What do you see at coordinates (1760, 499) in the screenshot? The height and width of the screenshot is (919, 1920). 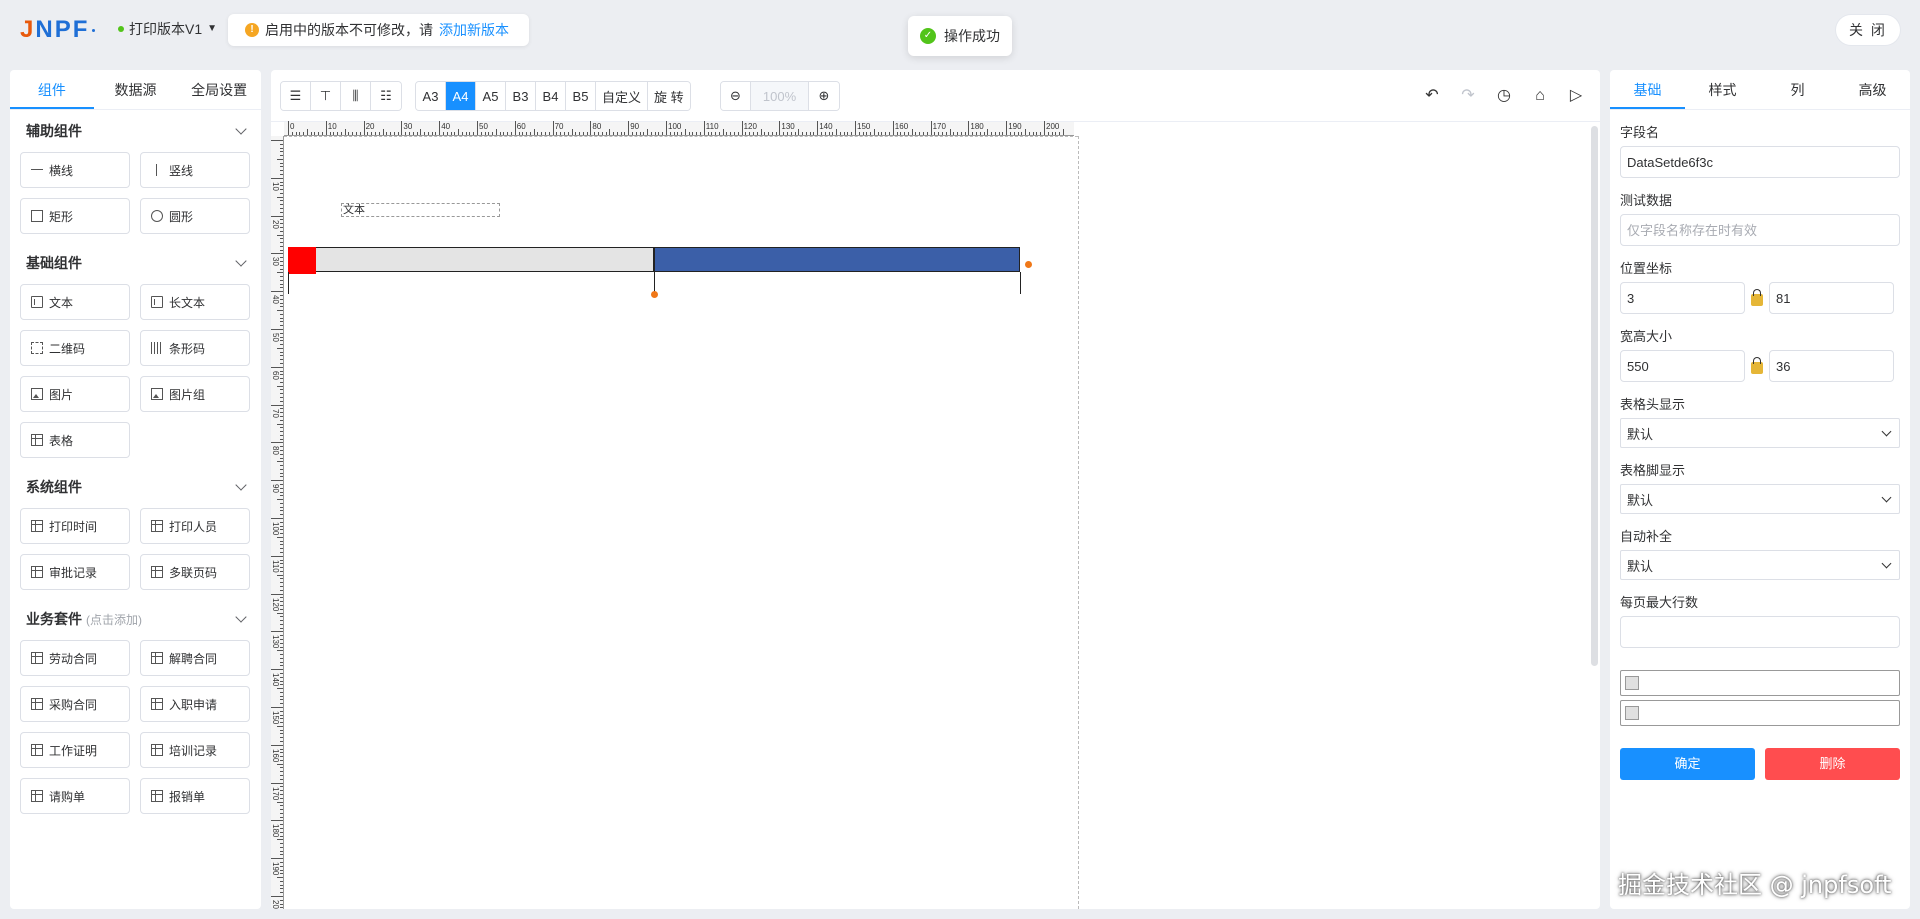 I see `footer-display-select: 默认` at bounding box center [1760, 499].